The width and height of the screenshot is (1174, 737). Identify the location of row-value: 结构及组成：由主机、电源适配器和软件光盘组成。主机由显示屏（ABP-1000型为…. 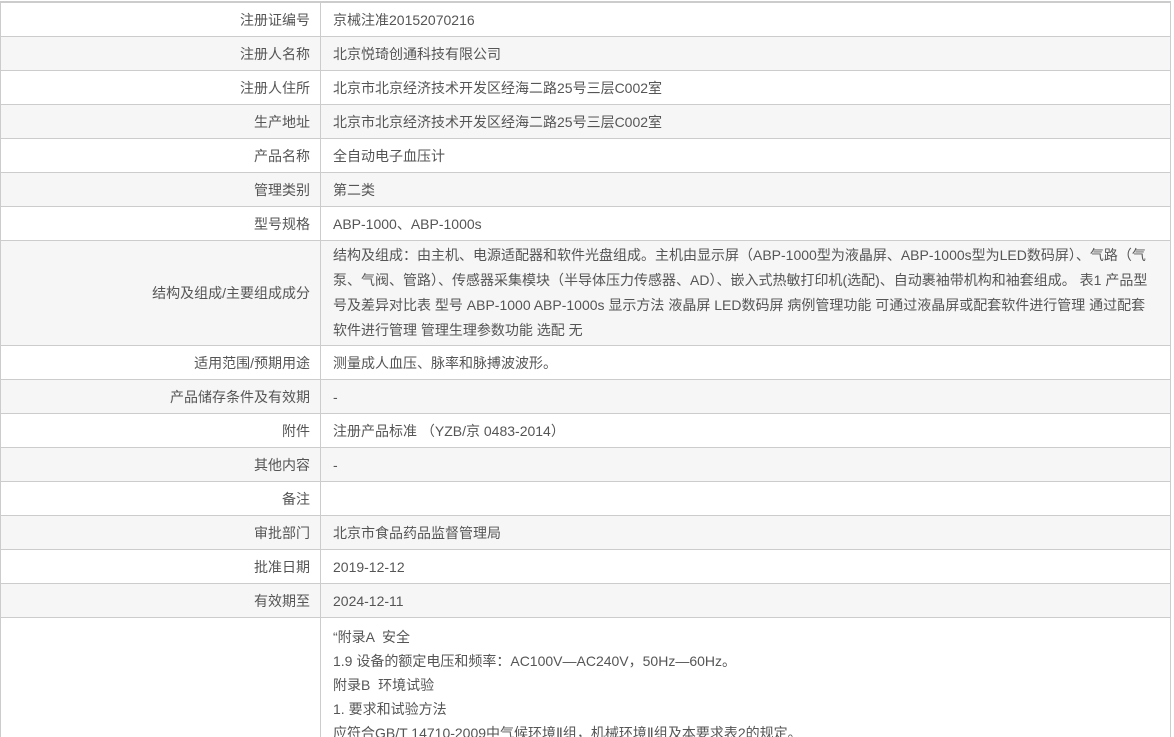
(745, 293).